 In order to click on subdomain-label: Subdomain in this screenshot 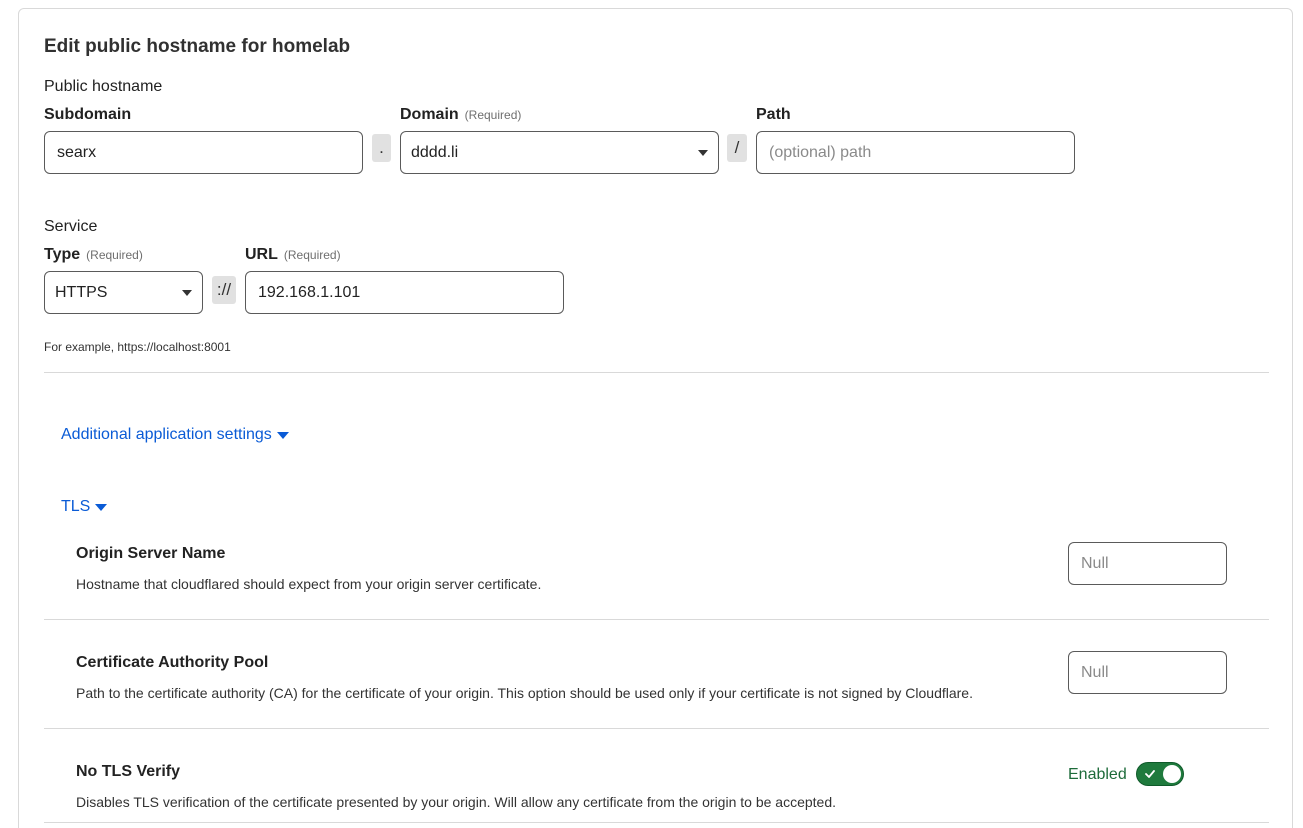, I will do `click(88, 114)`.